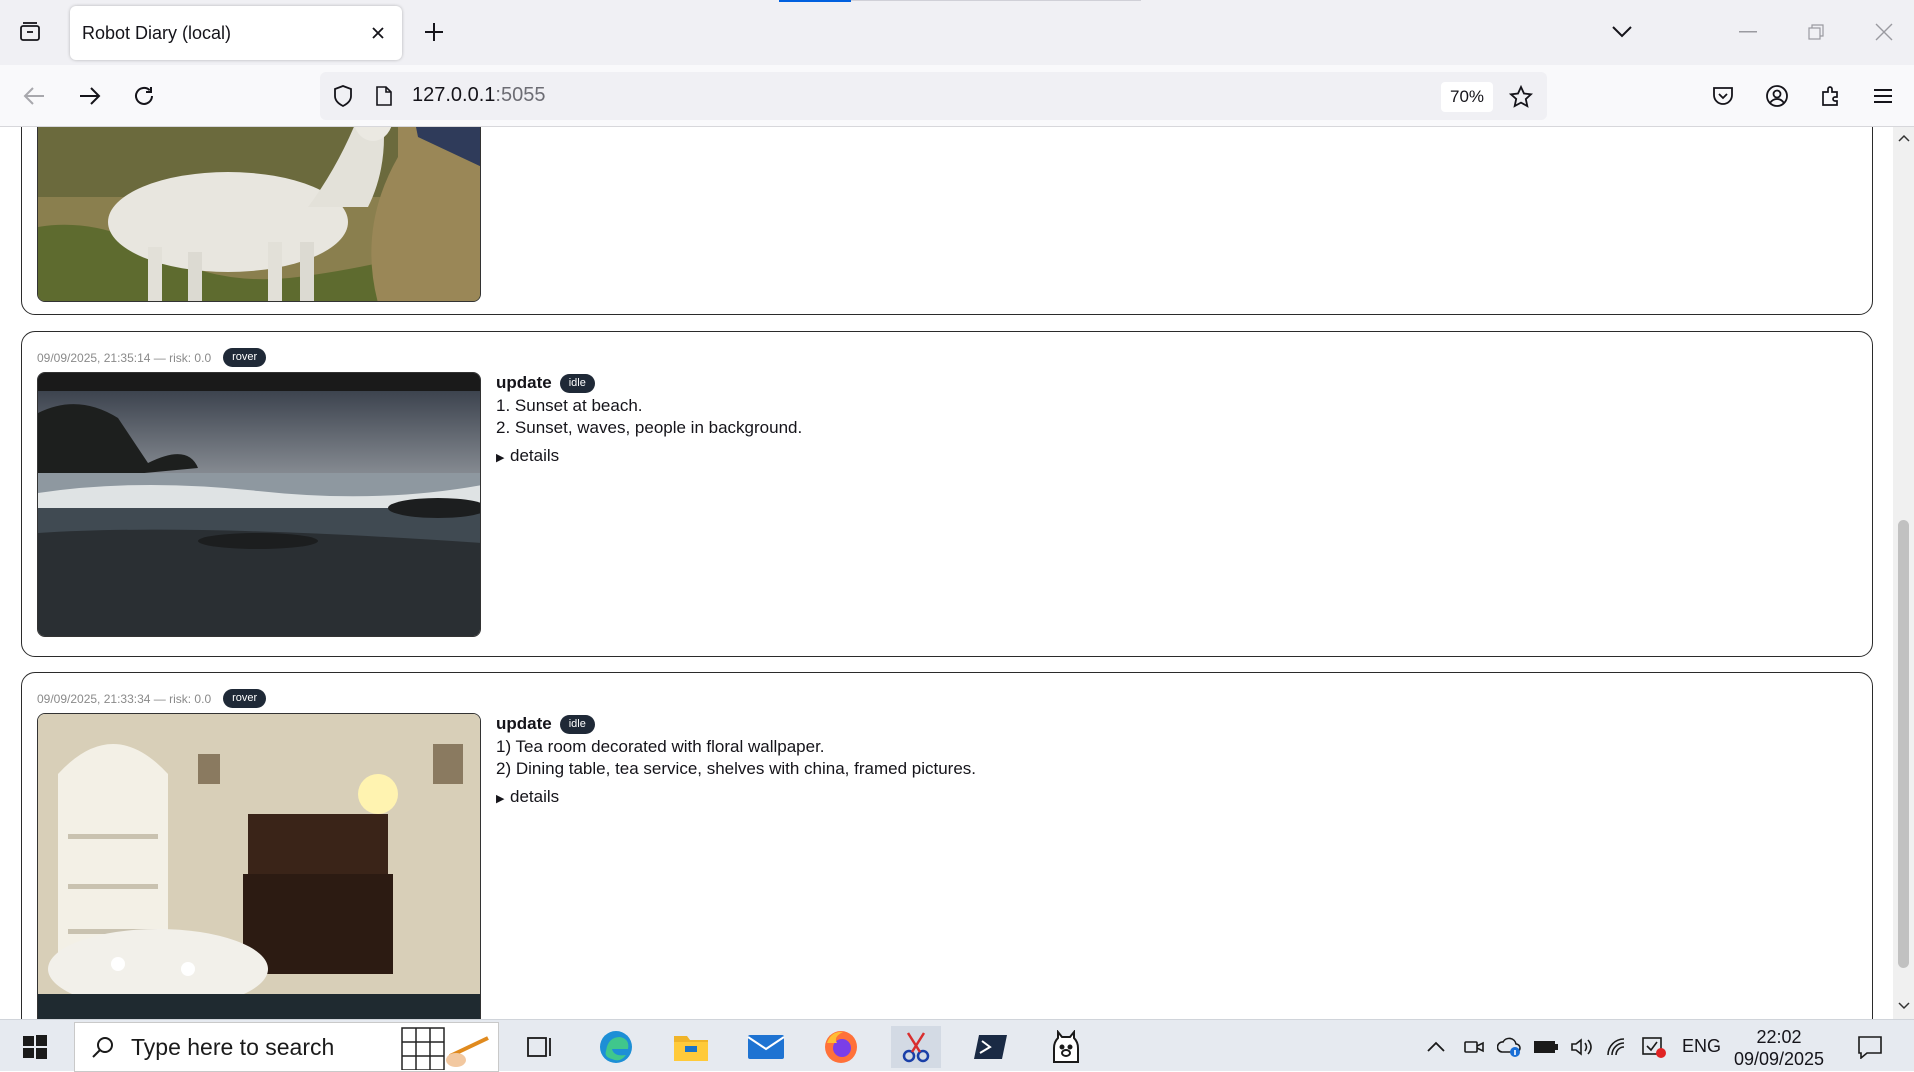 This screenshot has width=1914, height=1072. What do you see at coordinates (124, 698) in the screenshot?
I see `entry-timestamp: 09/09/2025, 21:33:34 — risk: 0.0` at bounding box center [124, 698].